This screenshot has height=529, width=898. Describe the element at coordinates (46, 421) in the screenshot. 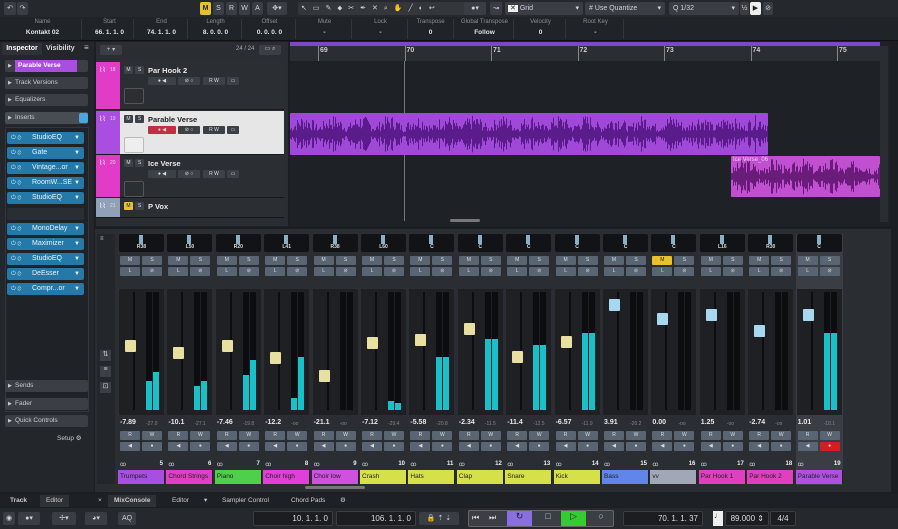

I see `section-quick-controls: Quick Controls` at that location.